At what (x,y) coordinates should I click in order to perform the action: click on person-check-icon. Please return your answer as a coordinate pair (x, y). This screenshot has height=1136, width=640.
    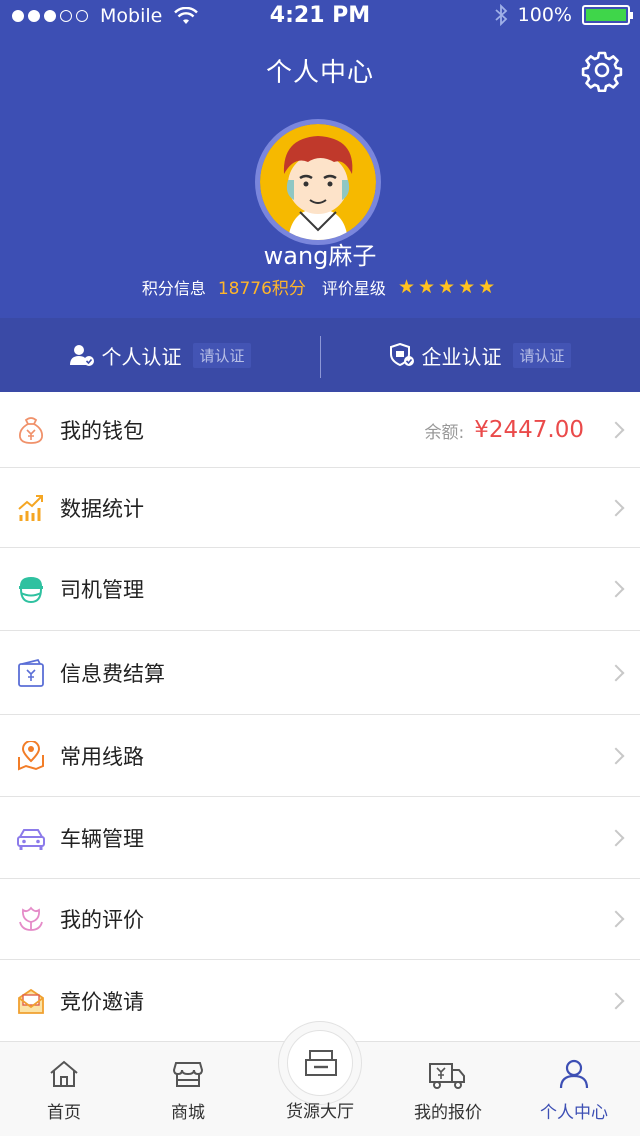
    Looking at the image, I should click on (82, 355).